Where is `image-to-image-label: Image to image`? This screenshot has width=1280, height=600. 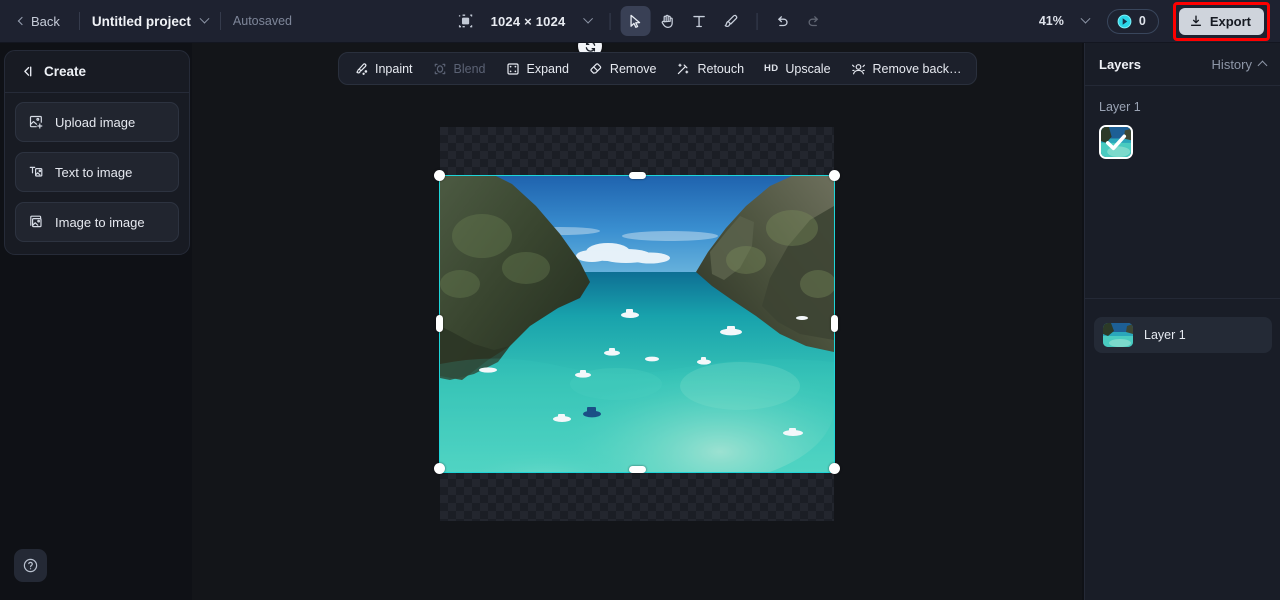 image-to-image-label: Image to image is located at coordinates (100, 222).